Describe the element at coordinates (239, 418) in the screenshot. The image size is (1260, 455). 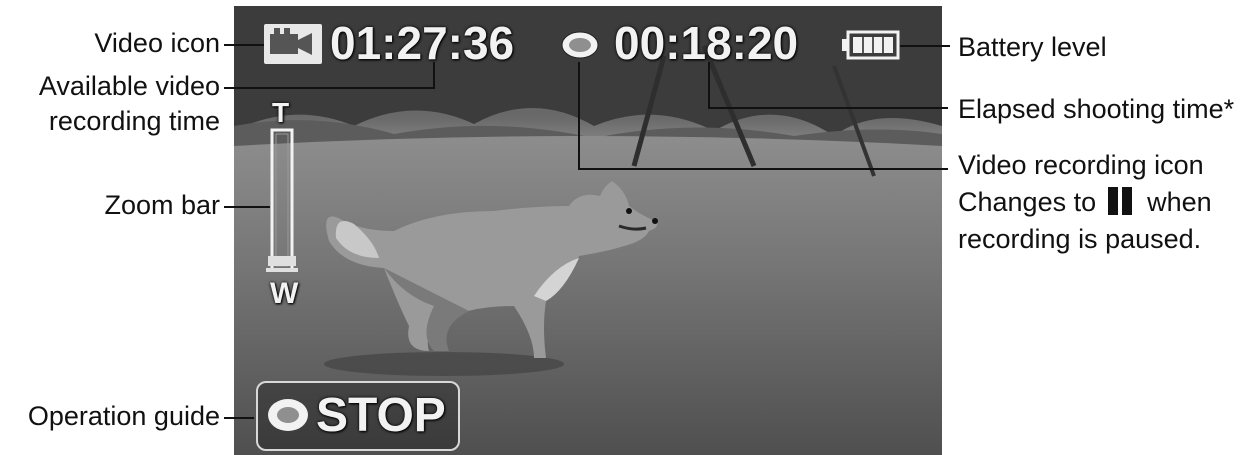
I see `leader-operation-guide` at that location.